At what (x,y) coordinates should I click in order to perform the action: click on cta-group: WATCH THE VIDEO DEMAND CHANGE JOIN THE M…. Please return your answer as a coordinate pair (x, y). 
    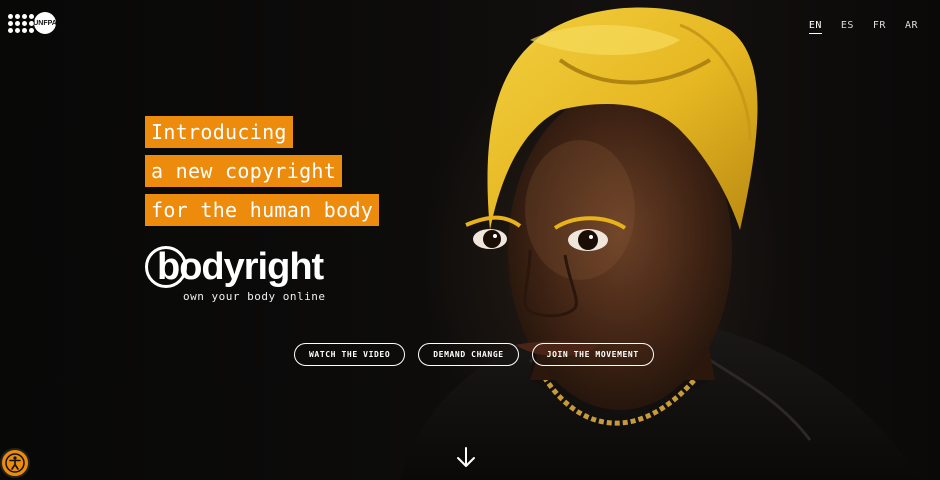
    Looking at the image, I should click on (474, 354).